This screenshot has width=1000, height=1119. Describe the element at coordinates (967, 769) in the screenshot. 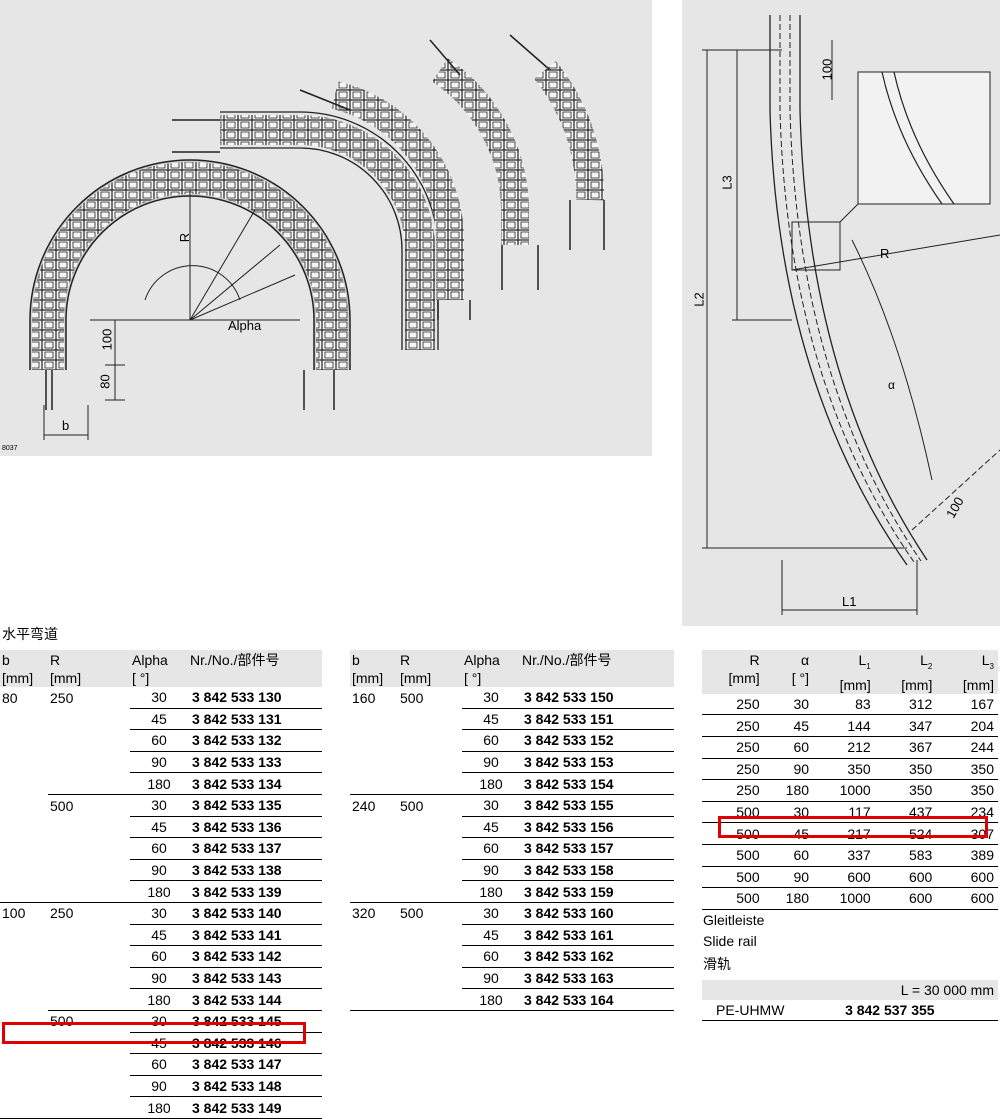

I see `cell-l3: 350` at that location.